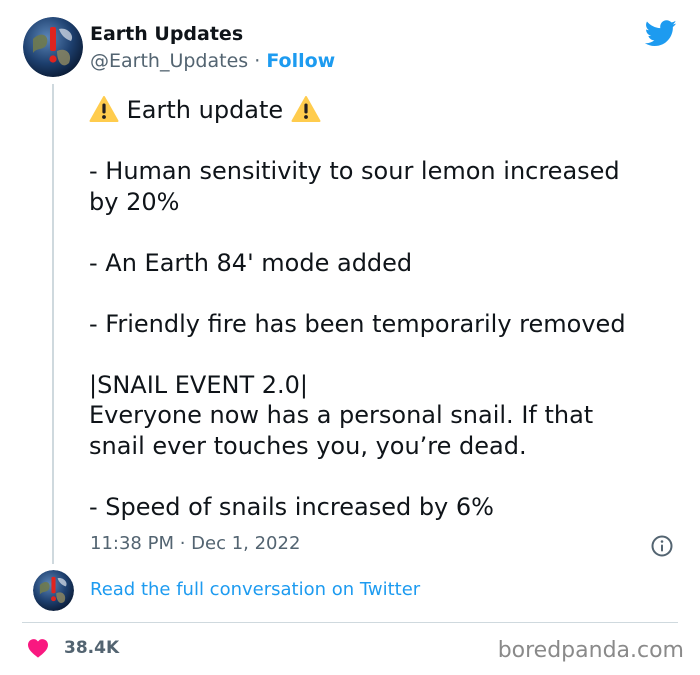 This screenshot has width=700, height=675. What do you see at coordinates (251, 262) in the screenshot?
I see `tweet-line: - An Earth 84' mode added` at bounding box center [251, 262].